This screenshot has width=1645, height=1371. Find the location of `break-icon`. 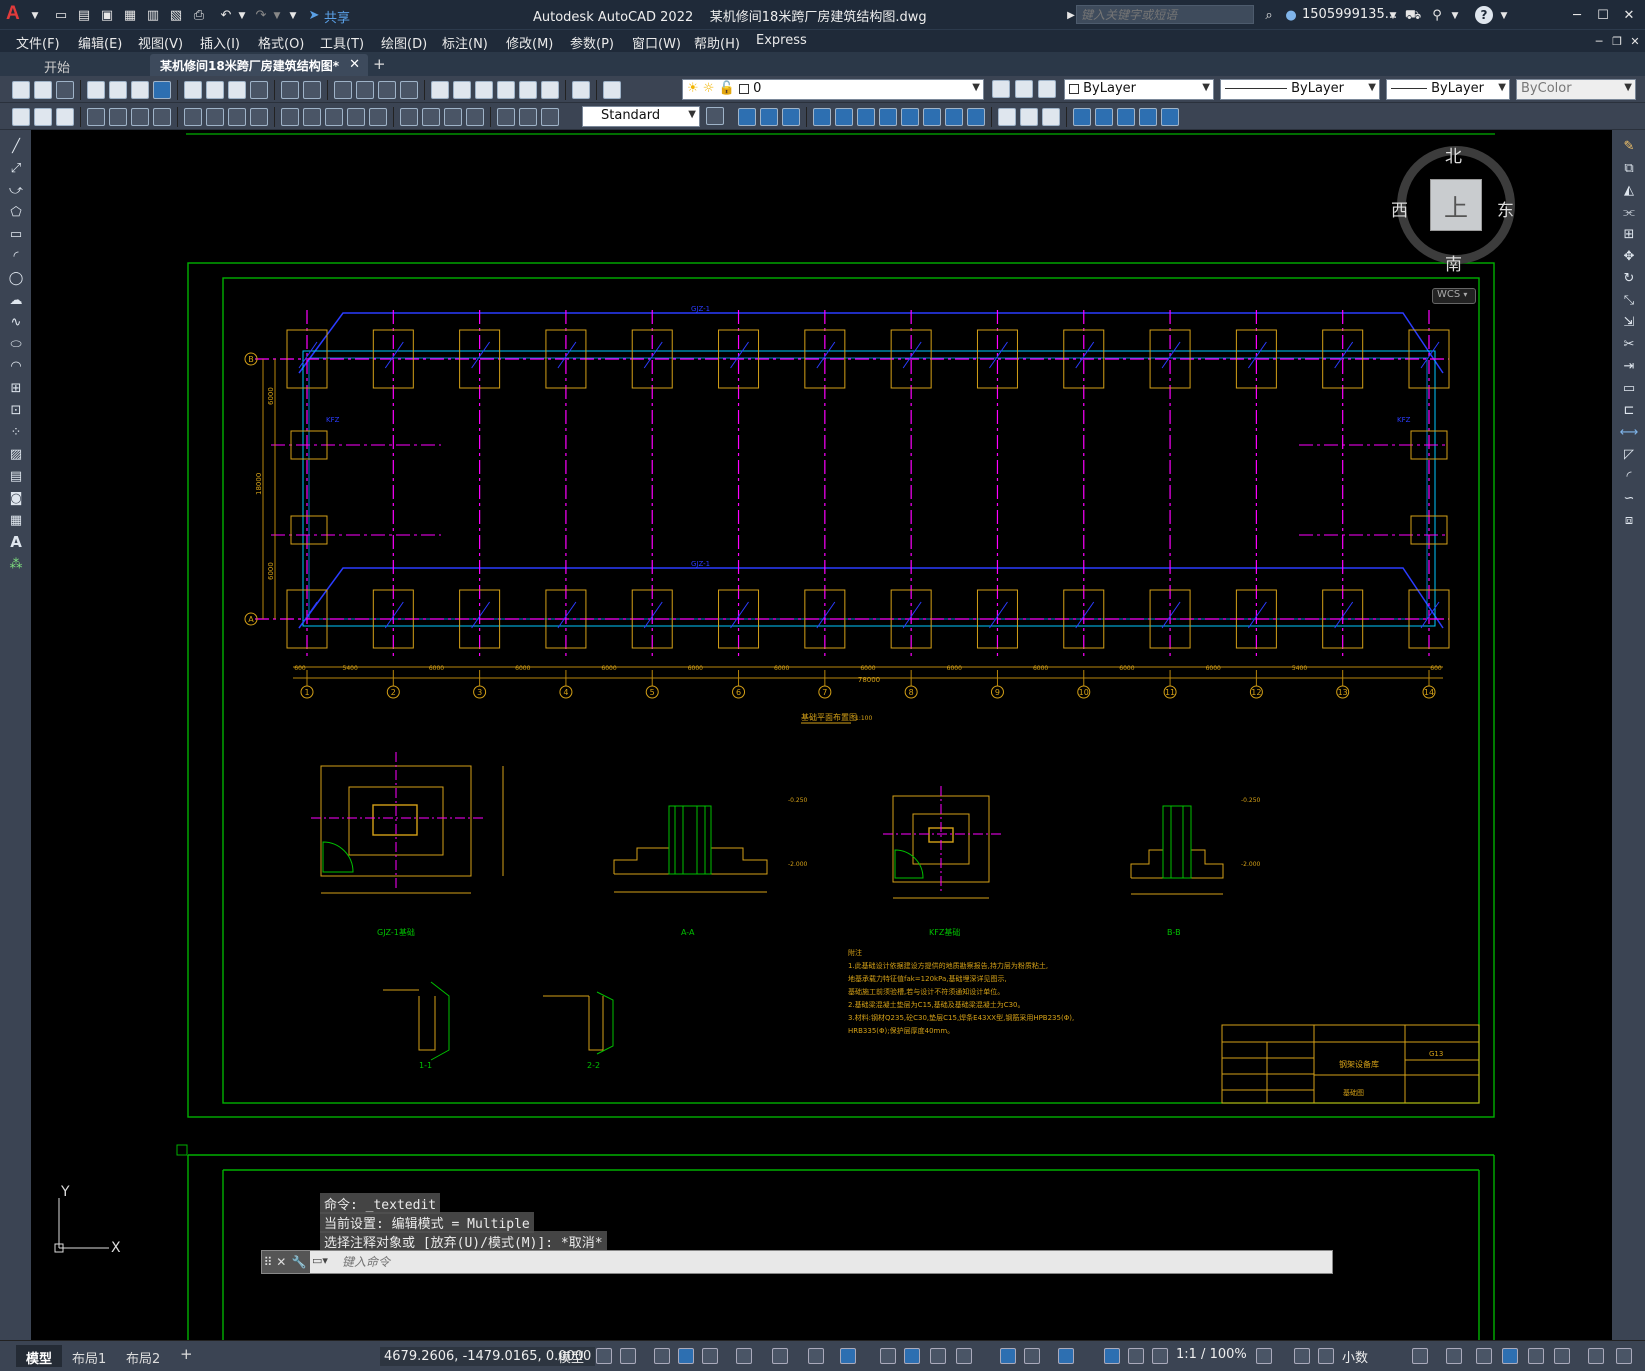

break-icon is located at coordinates (1007, 117).